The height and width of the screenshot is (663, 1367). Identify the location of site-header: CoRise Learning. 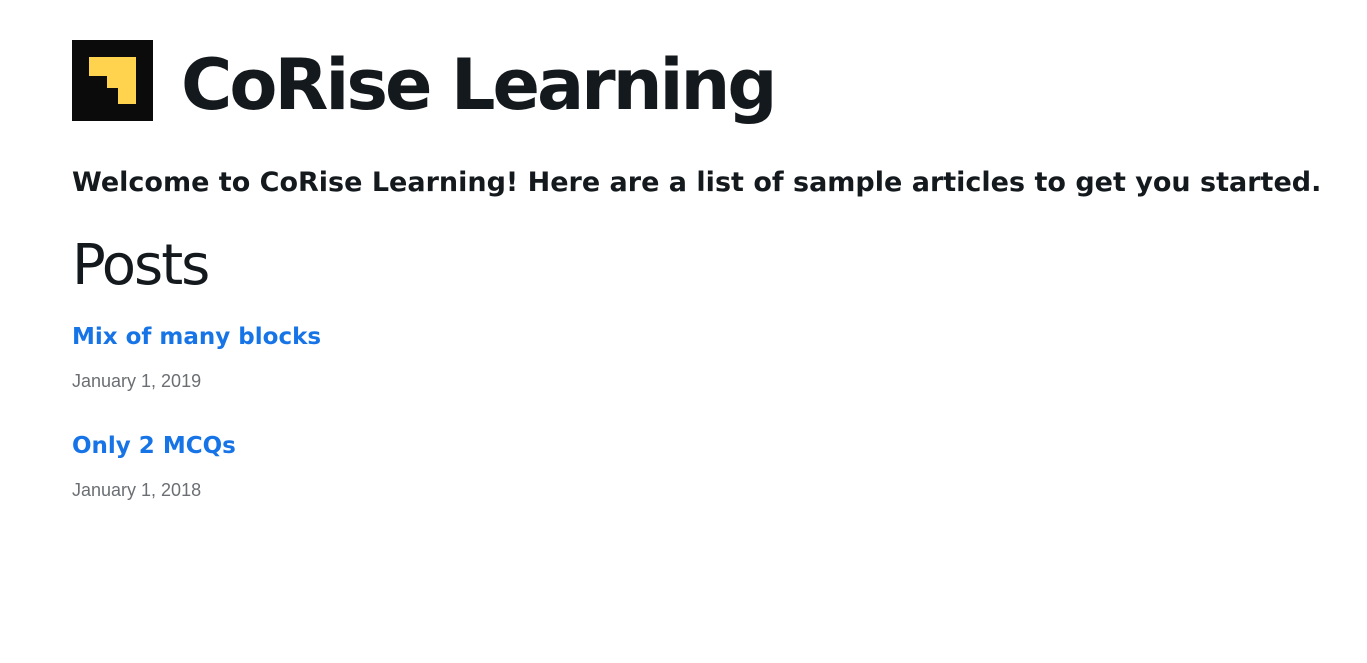
(719, 80).